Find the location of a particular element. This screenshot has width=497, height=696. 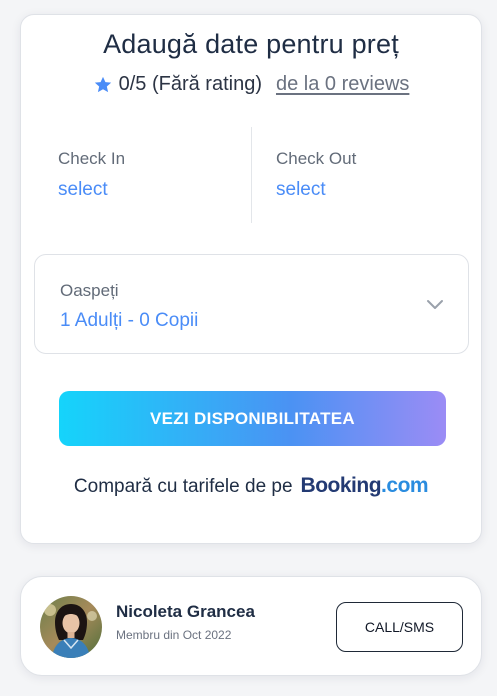

check-availability-button: VEZI DISPONIBILITATEA is located at coordinates (252, 418).